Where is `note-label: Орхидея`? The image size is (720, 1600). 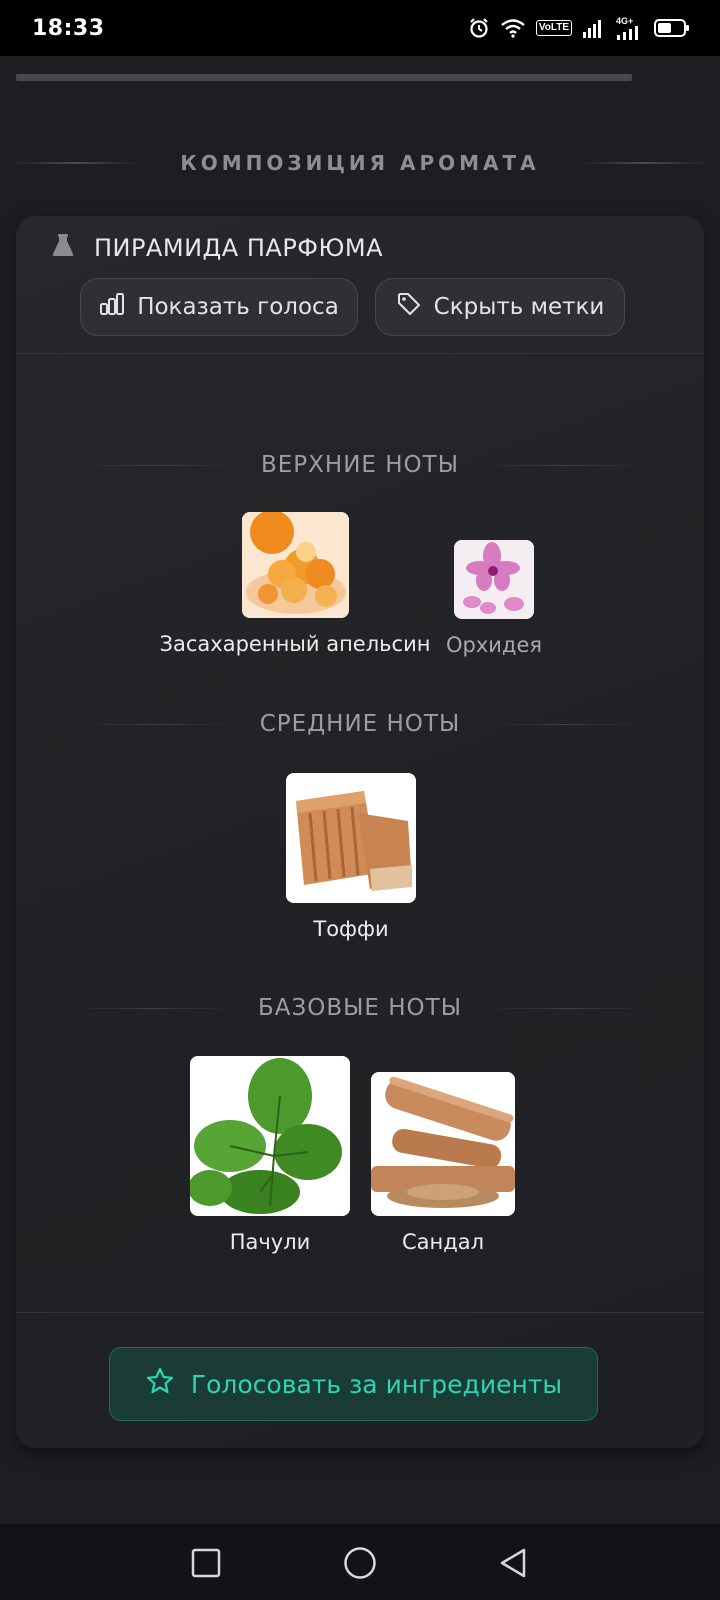
note-label: Орхидея is located at coordinates (493, 645).